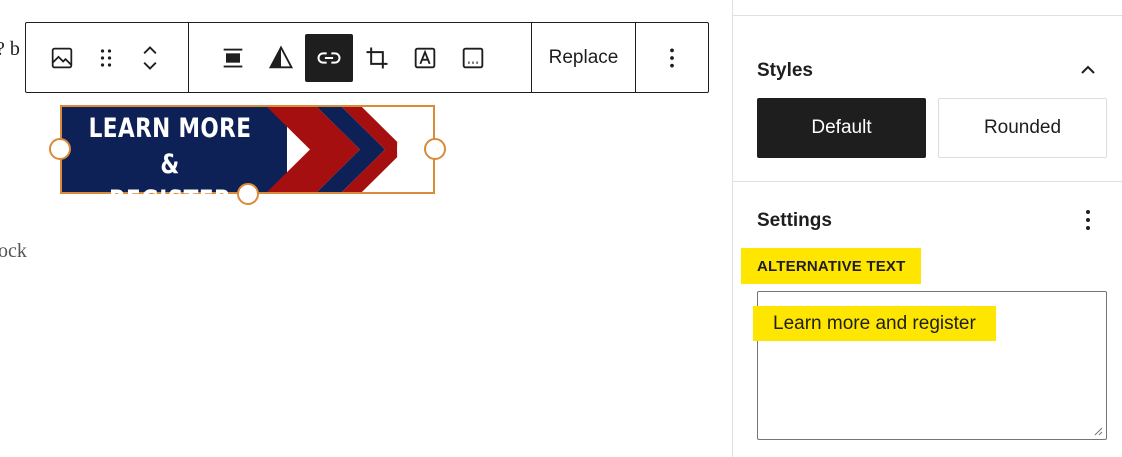 Image resolution: width=1122 pixels, height=457 pixels. I want to click on caption-icon, so click(473, 58).